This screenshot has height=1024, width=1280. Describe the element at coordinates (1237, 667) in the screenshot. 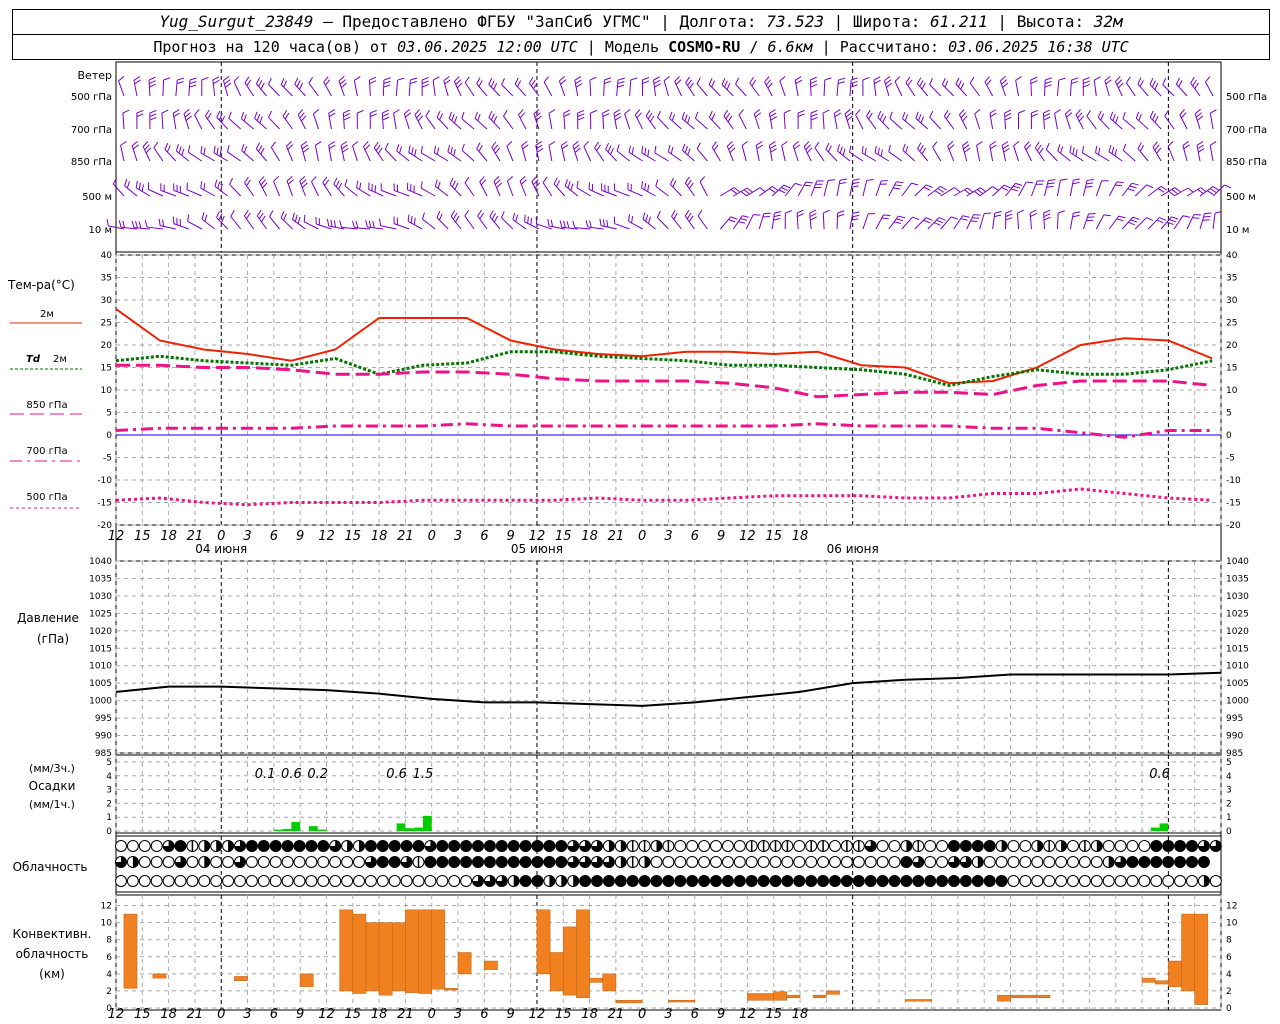

I see `pressure-tick-label-right: 1010` at that location.